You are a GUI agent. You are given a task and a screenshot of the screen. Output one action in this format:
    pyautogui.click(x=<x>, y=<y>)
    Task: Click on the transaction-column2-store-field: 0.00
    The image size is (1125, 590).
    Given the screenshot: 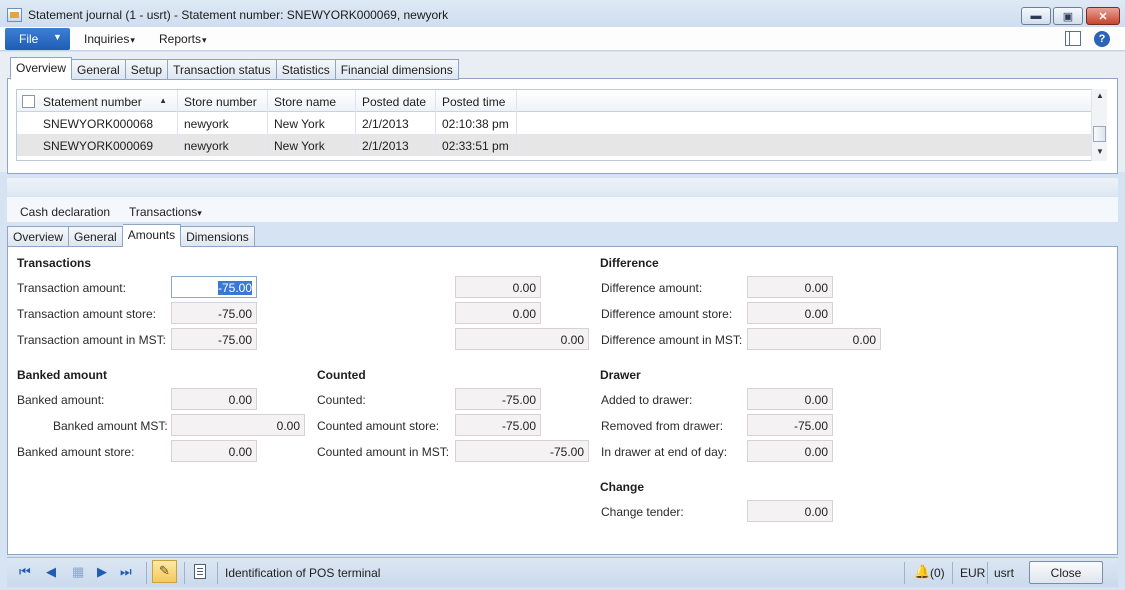 What is the action you would take?
    pyautogui.click(x=498, y=313)
    